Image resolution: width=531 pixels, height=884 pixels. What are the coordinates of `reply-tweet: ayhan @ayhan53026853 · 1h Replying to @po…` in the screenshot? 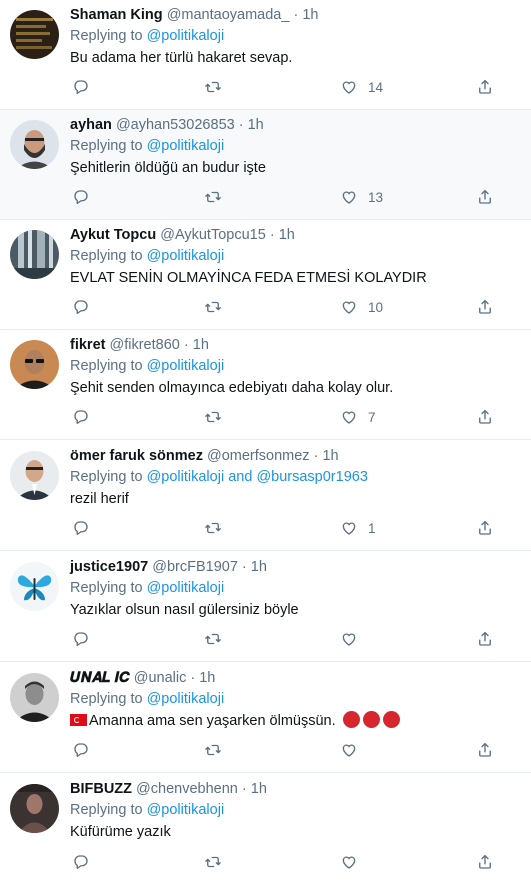 It's located at (265, 165).